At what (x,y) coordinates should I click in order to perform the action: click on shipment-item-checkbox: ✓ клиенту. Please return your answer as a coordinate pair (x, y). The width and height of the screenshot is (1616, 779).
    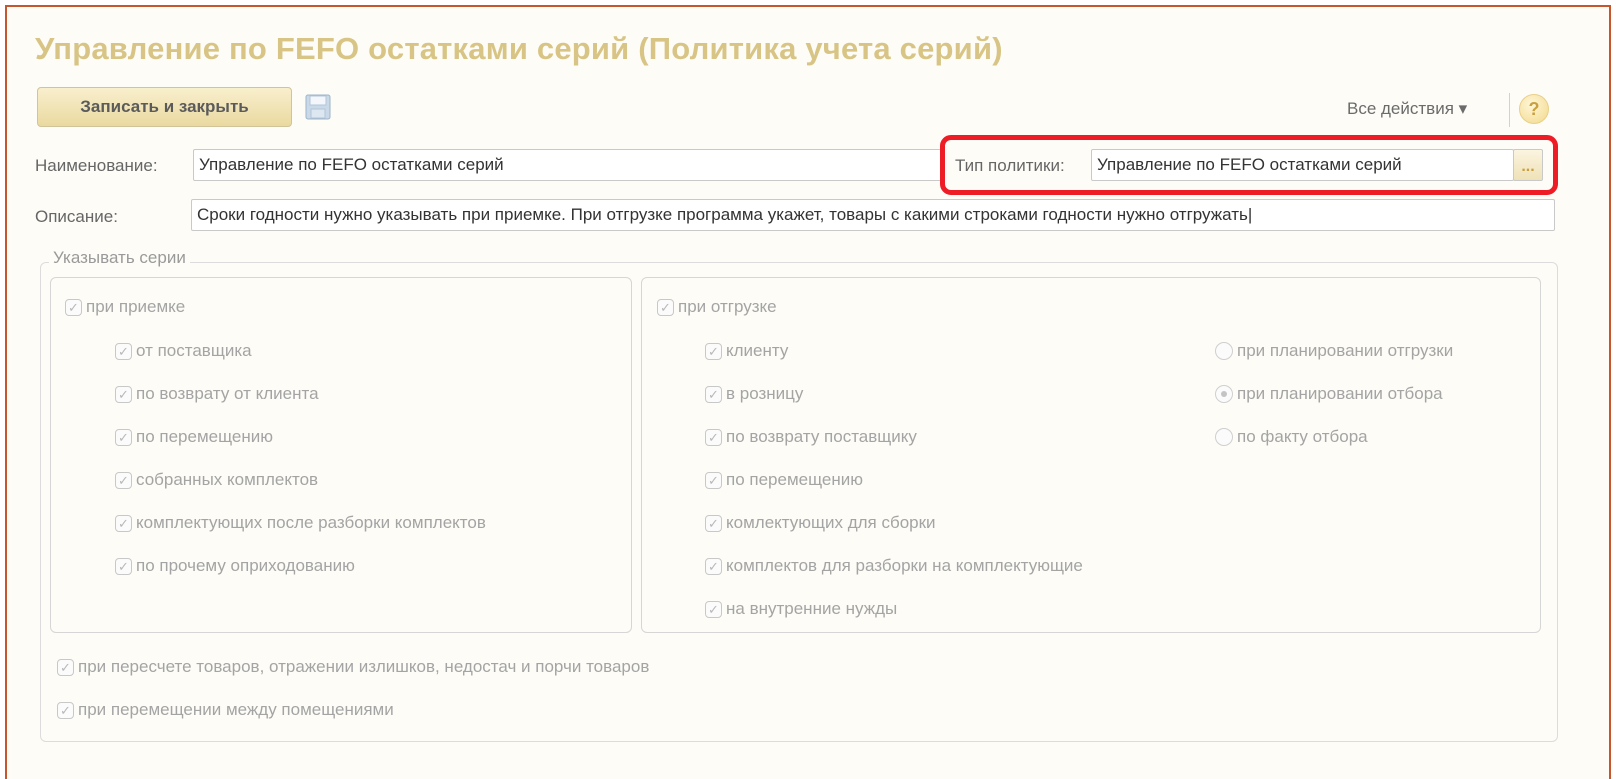
    Looking at the image, I should click on (746, 351).